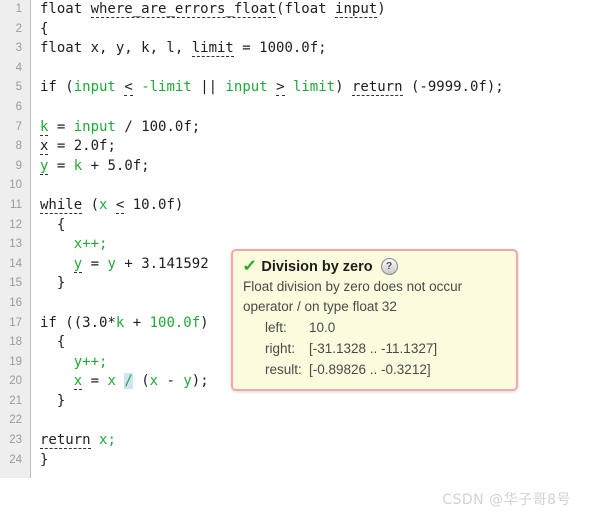 The height and width of the screenshot is (521, 589). What do you see at coordinates (374, 327) in the screenshot?
I see `tooltip-value-row: left: 10.0` at bounding box center [374, 327].